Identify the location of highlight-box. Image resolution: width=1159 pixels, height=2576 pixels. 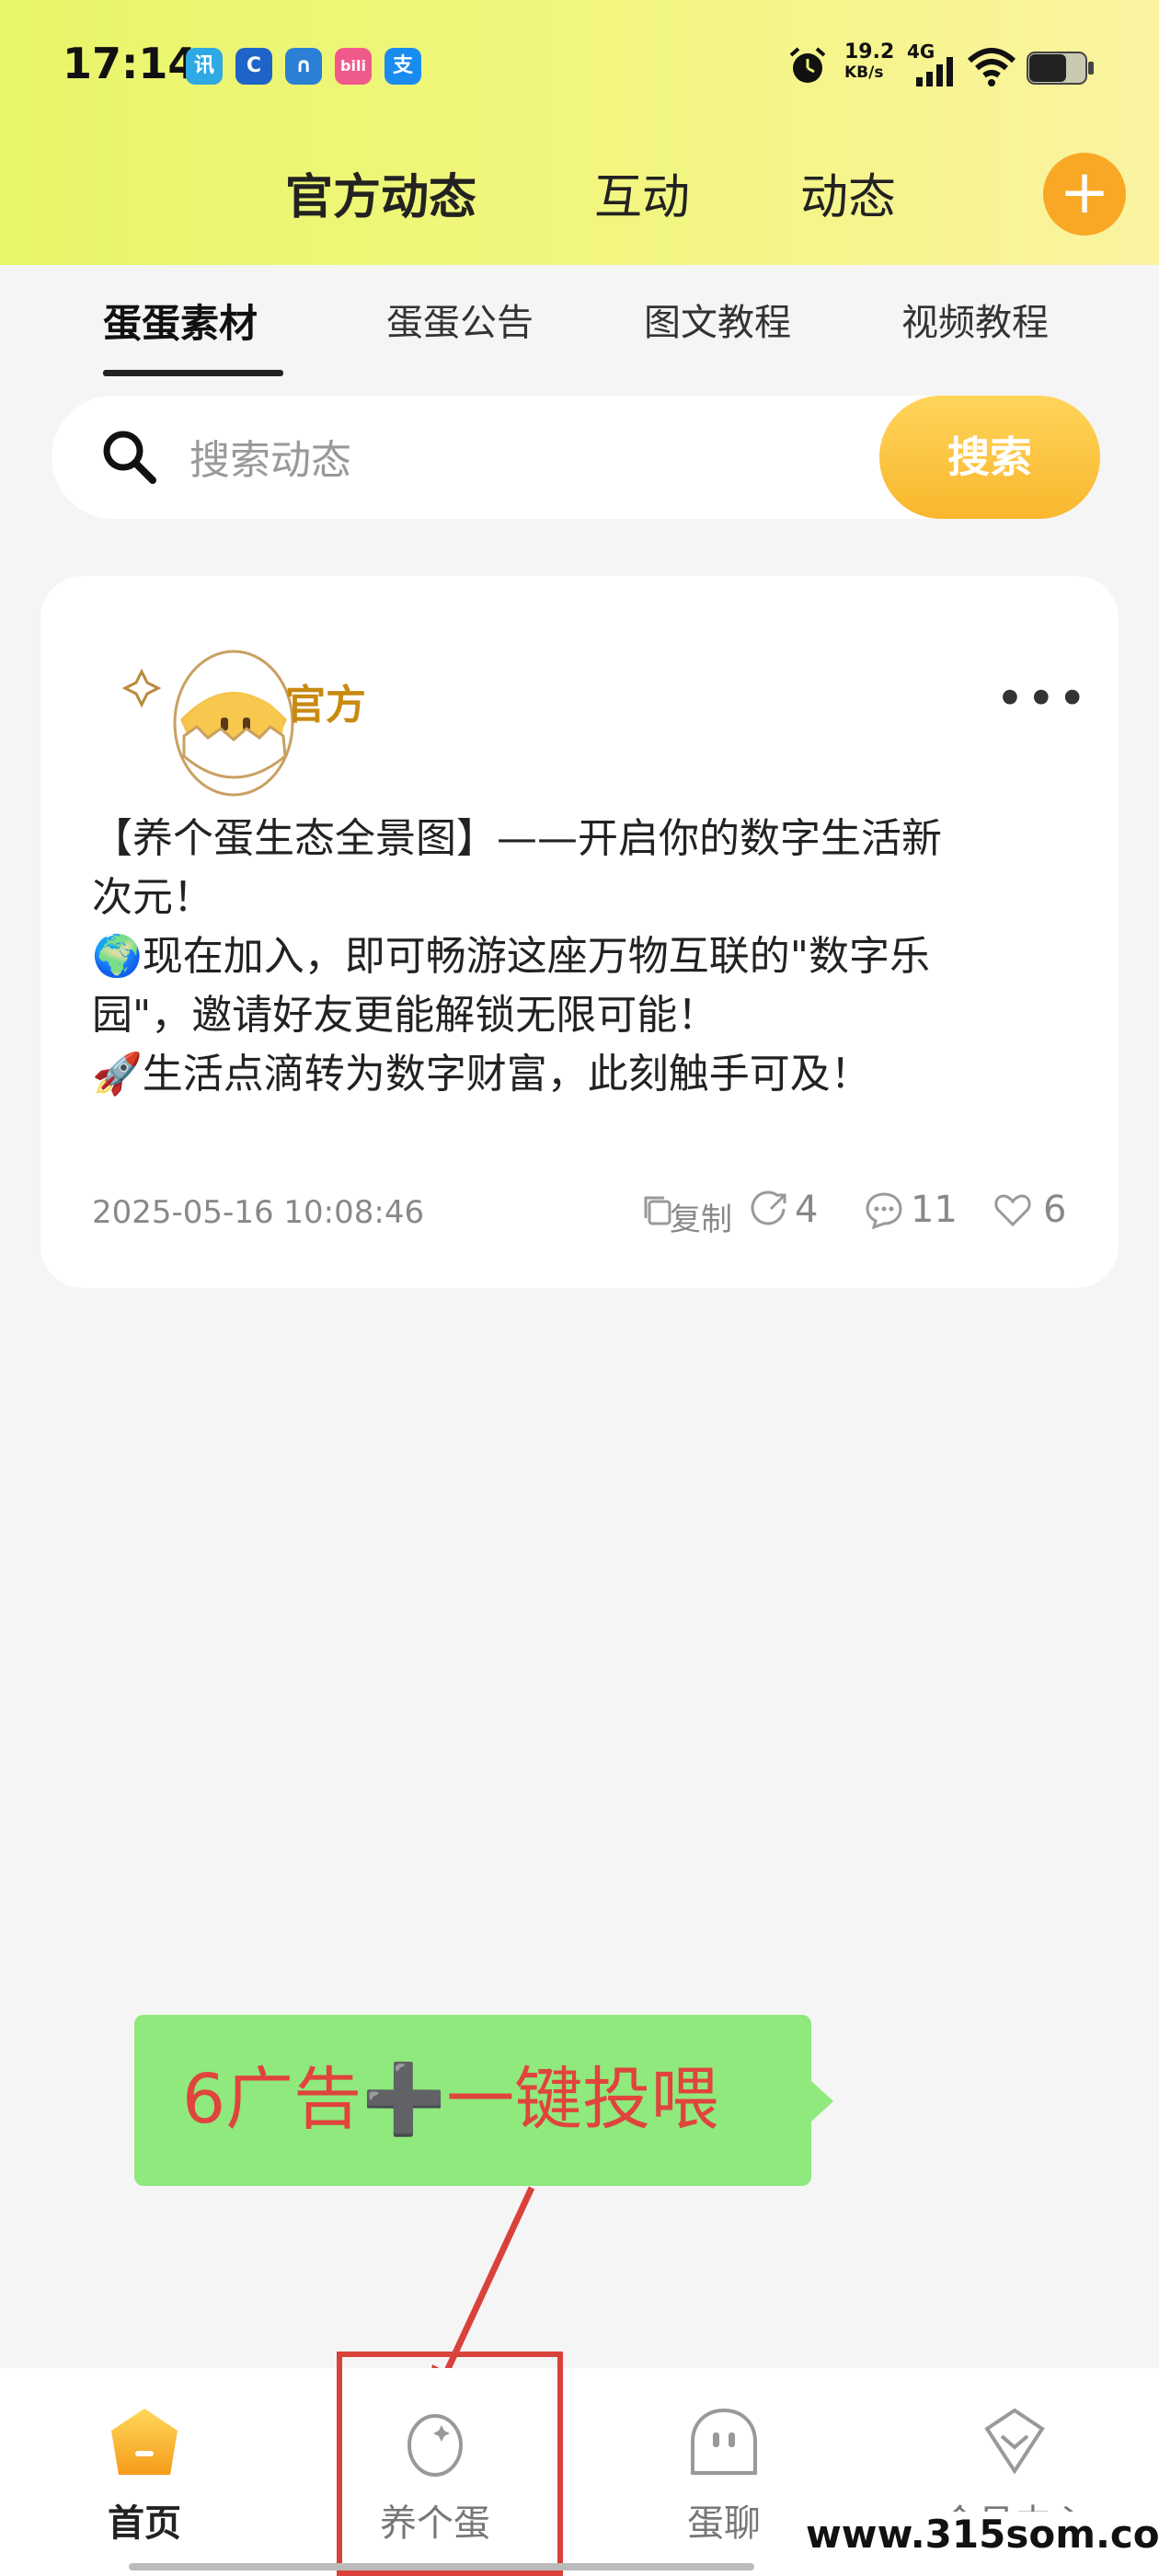
(450, 2464).